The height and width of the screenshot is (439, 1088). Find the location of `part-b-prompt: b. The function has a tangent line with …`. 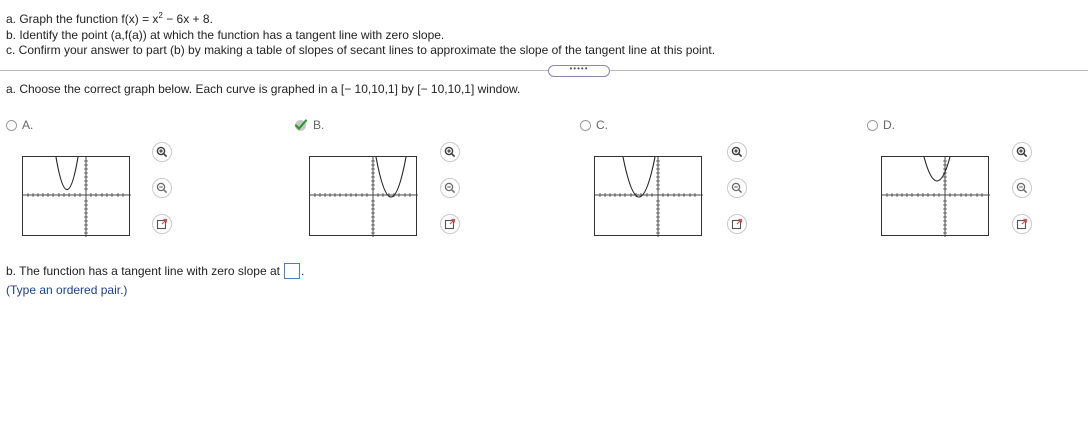

part-b-prompt: b. The function has a tangent line with … is located at coordinates (143, 271).